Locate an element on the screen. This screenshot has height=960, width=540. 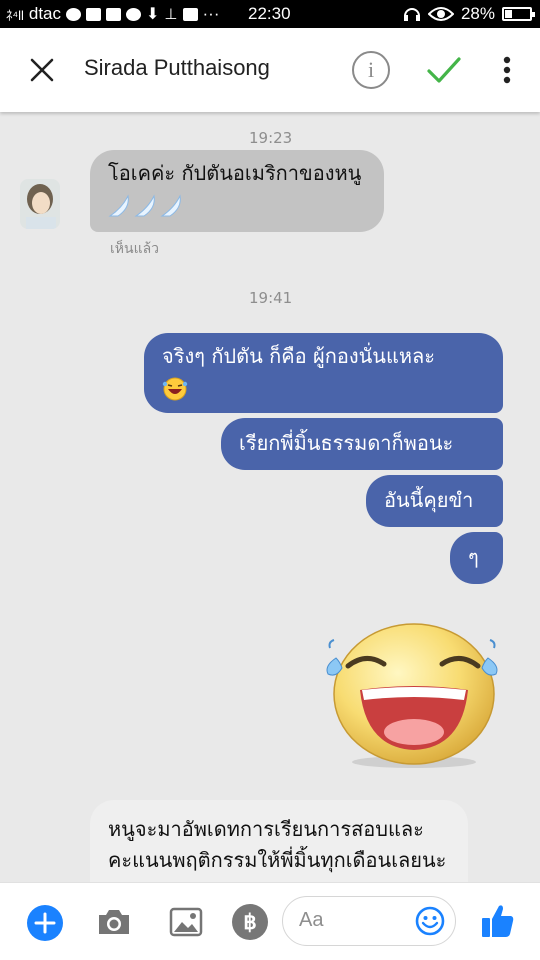
like-button is located at coordinates (498, 921).